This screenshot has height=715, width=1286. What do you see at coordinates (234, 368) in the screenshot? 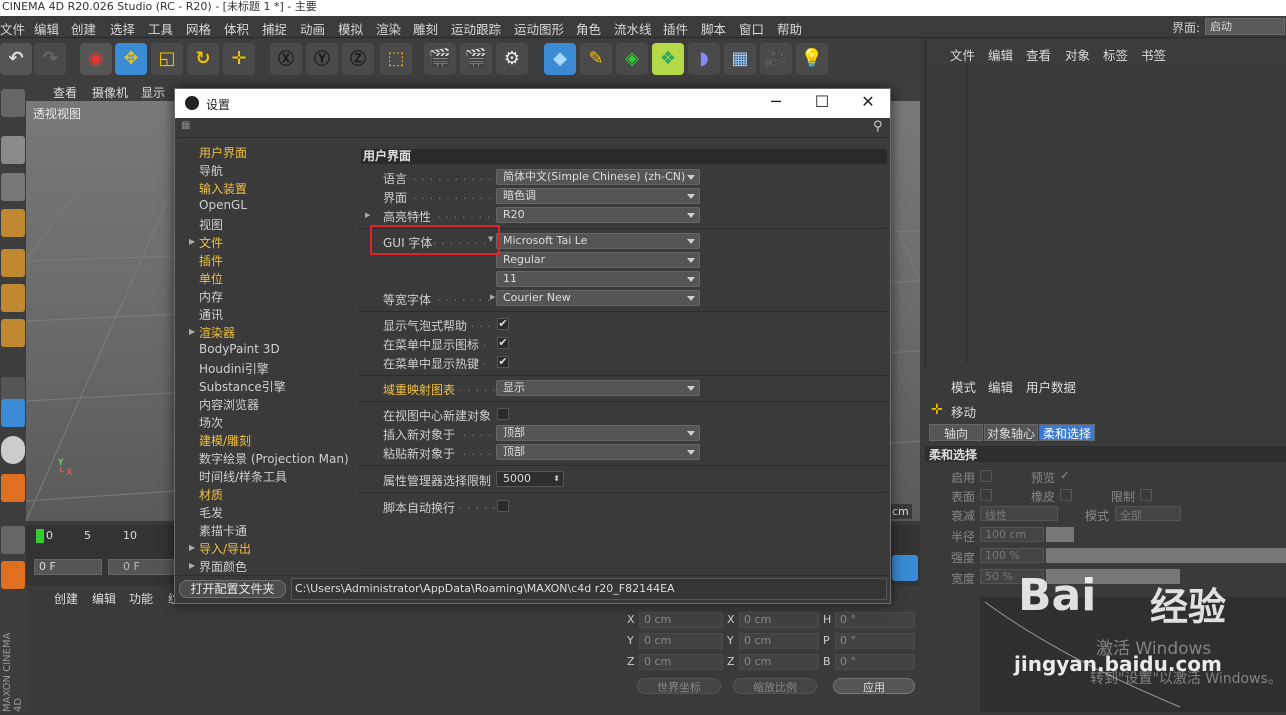
I see `nav-item-houdini: Houdini引擎` at bounding box center [234, 368].